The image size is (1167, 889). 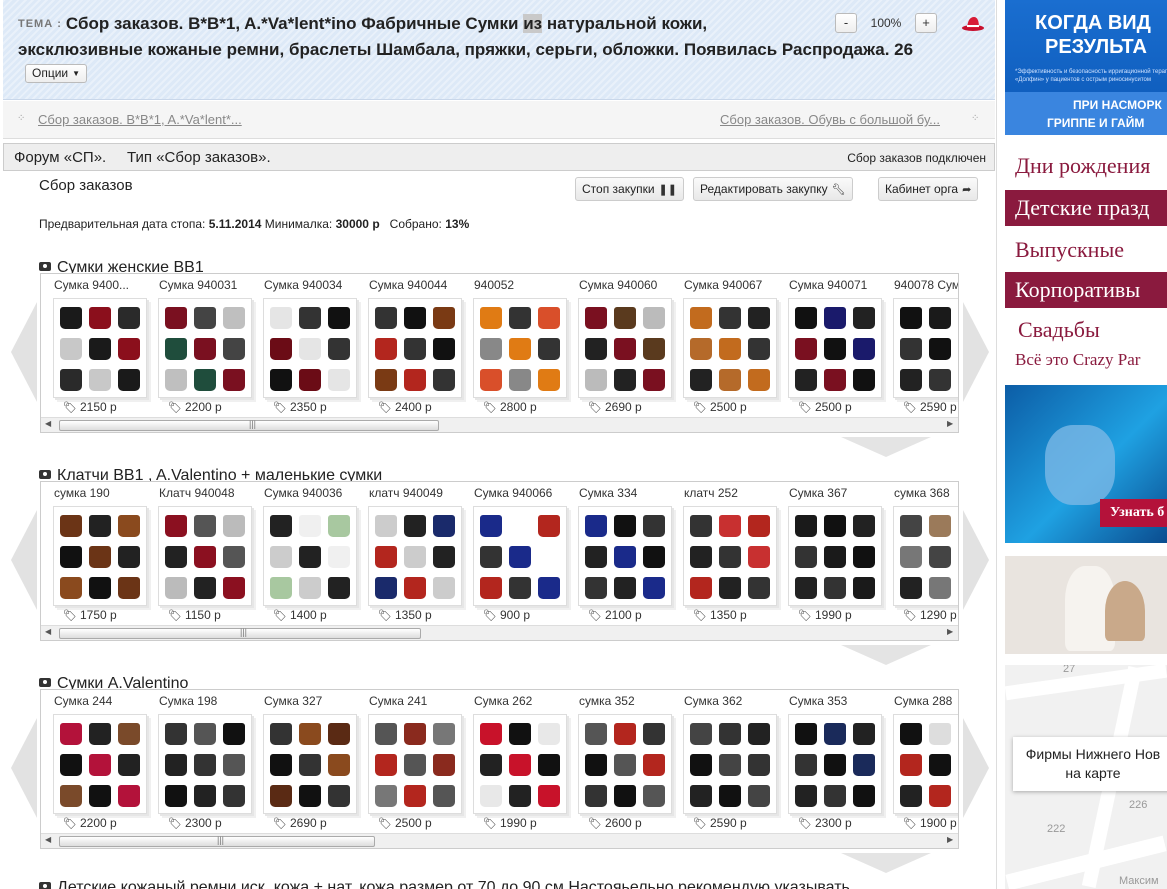 I want to click on product-card: сумка 368 🏷︎ 1290 р, so click(x=919, y=553).